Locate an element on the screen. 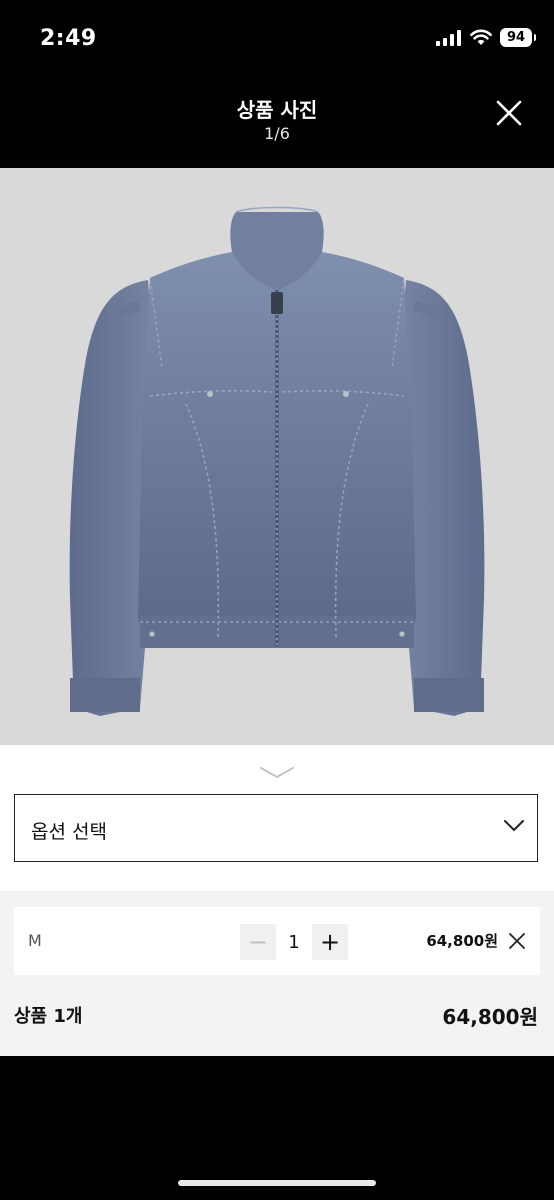  option-price: 64,800원 is located at coordinates (462, 941).